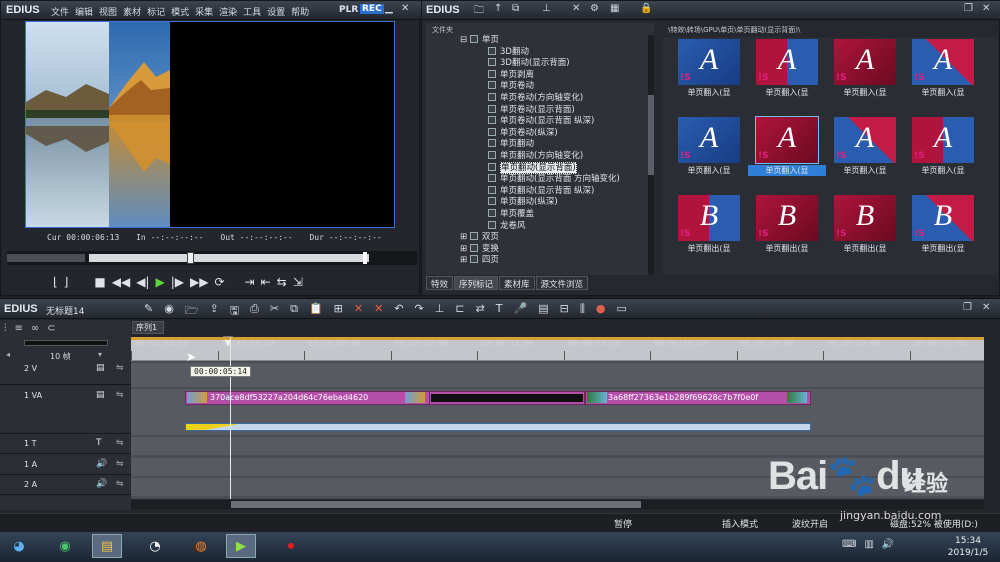  Describe the element at coordinates (651, 155) in the screenshot. I see `tree-scrollbar` at that location.